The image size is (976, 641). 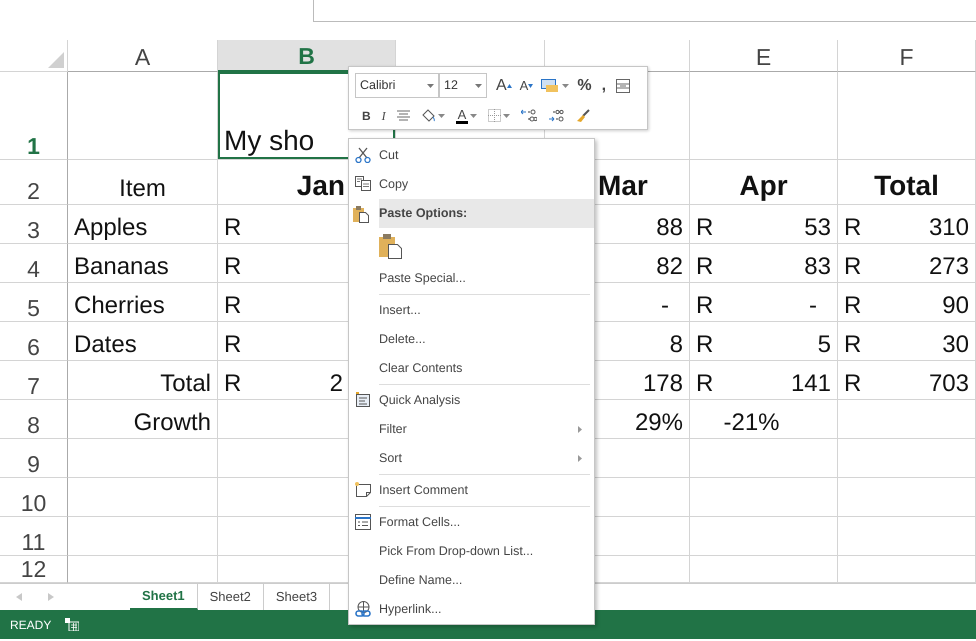 What do you see at coordinates (34, 116) in the screenshot?
I see `row-header: 1` at bounding box center [34, 116].